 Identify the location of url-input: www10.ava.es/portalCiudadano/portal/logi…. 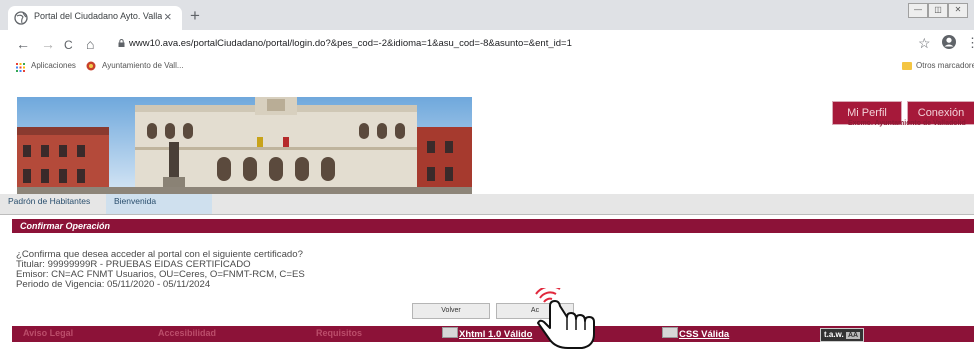
(350, 43).